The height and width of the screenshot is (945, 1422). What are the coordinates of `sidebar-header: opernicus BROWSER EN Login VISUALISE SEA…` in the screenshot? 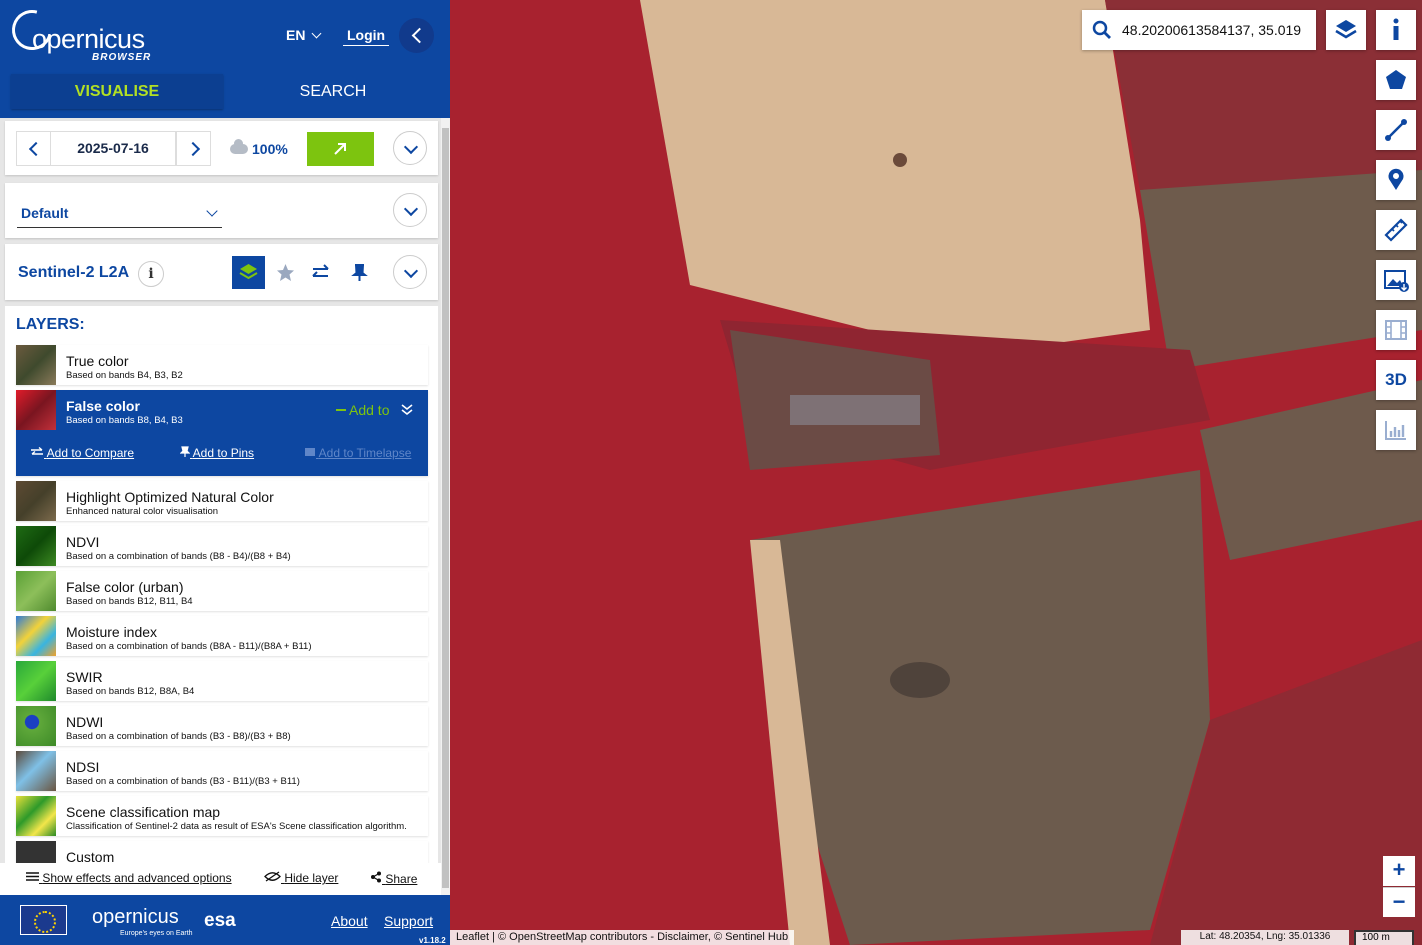 It's located at (225, 59).